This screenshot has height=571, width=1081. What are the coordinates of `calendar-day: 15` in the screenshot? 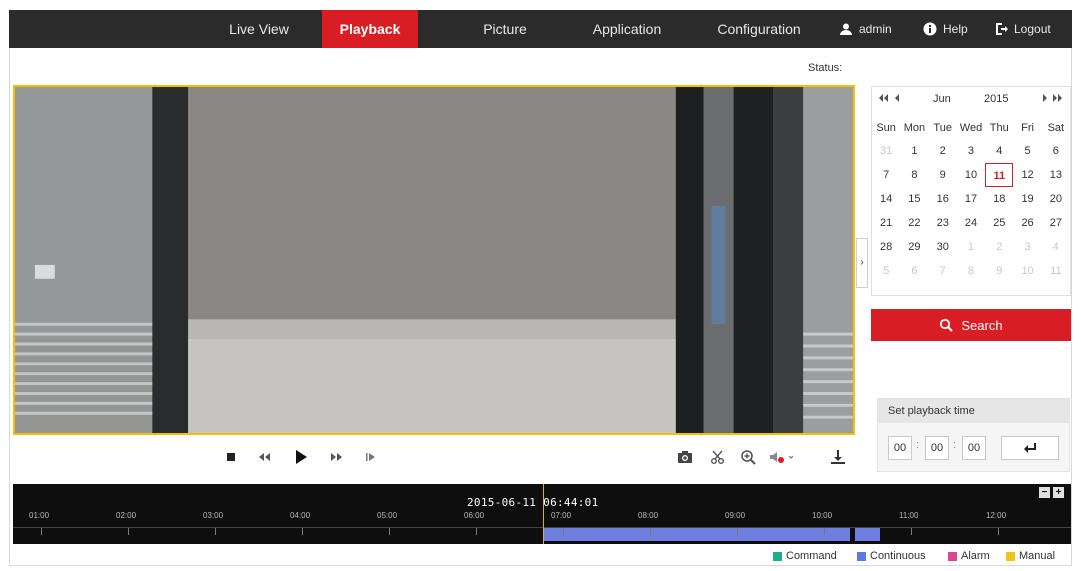 It's located at (914, 199).